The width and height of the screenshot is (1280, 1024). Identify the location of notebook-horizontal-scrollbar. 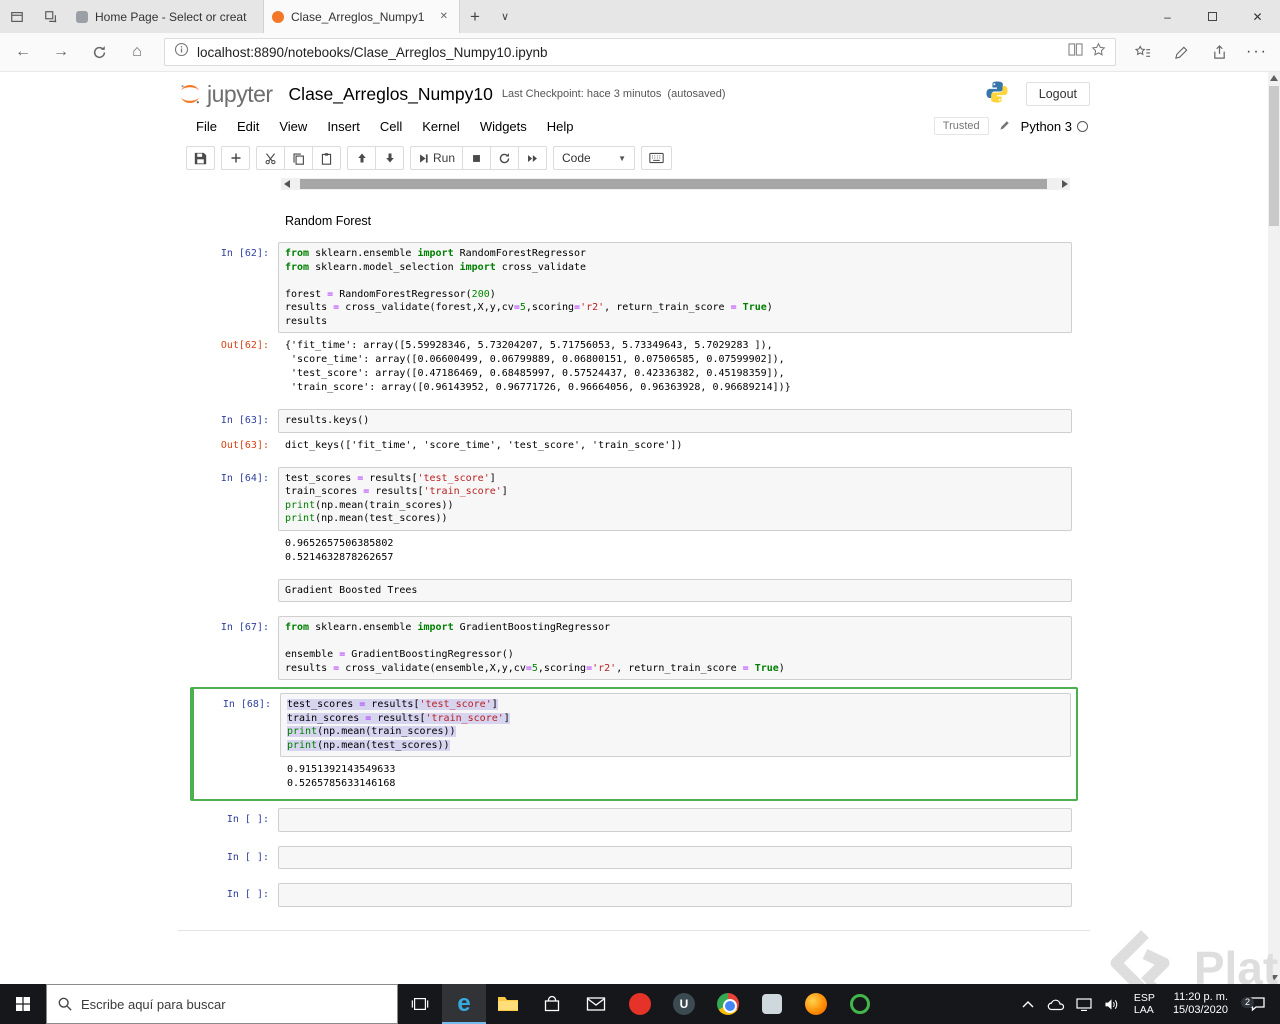
(675, 184).